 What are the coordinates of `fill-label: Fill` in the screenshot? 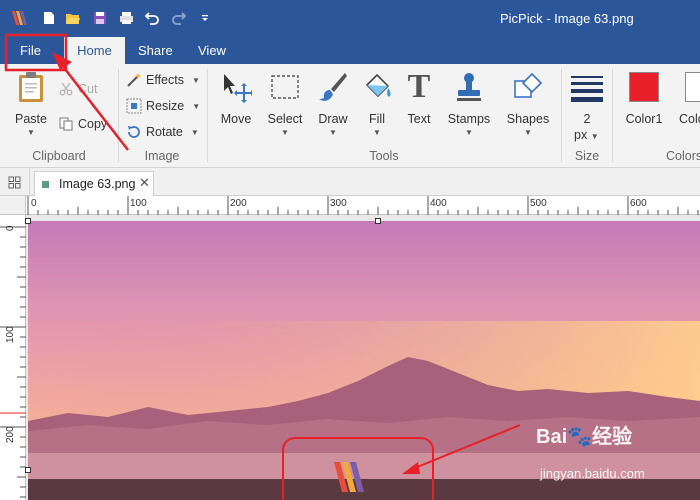 It's located at (377, 119).